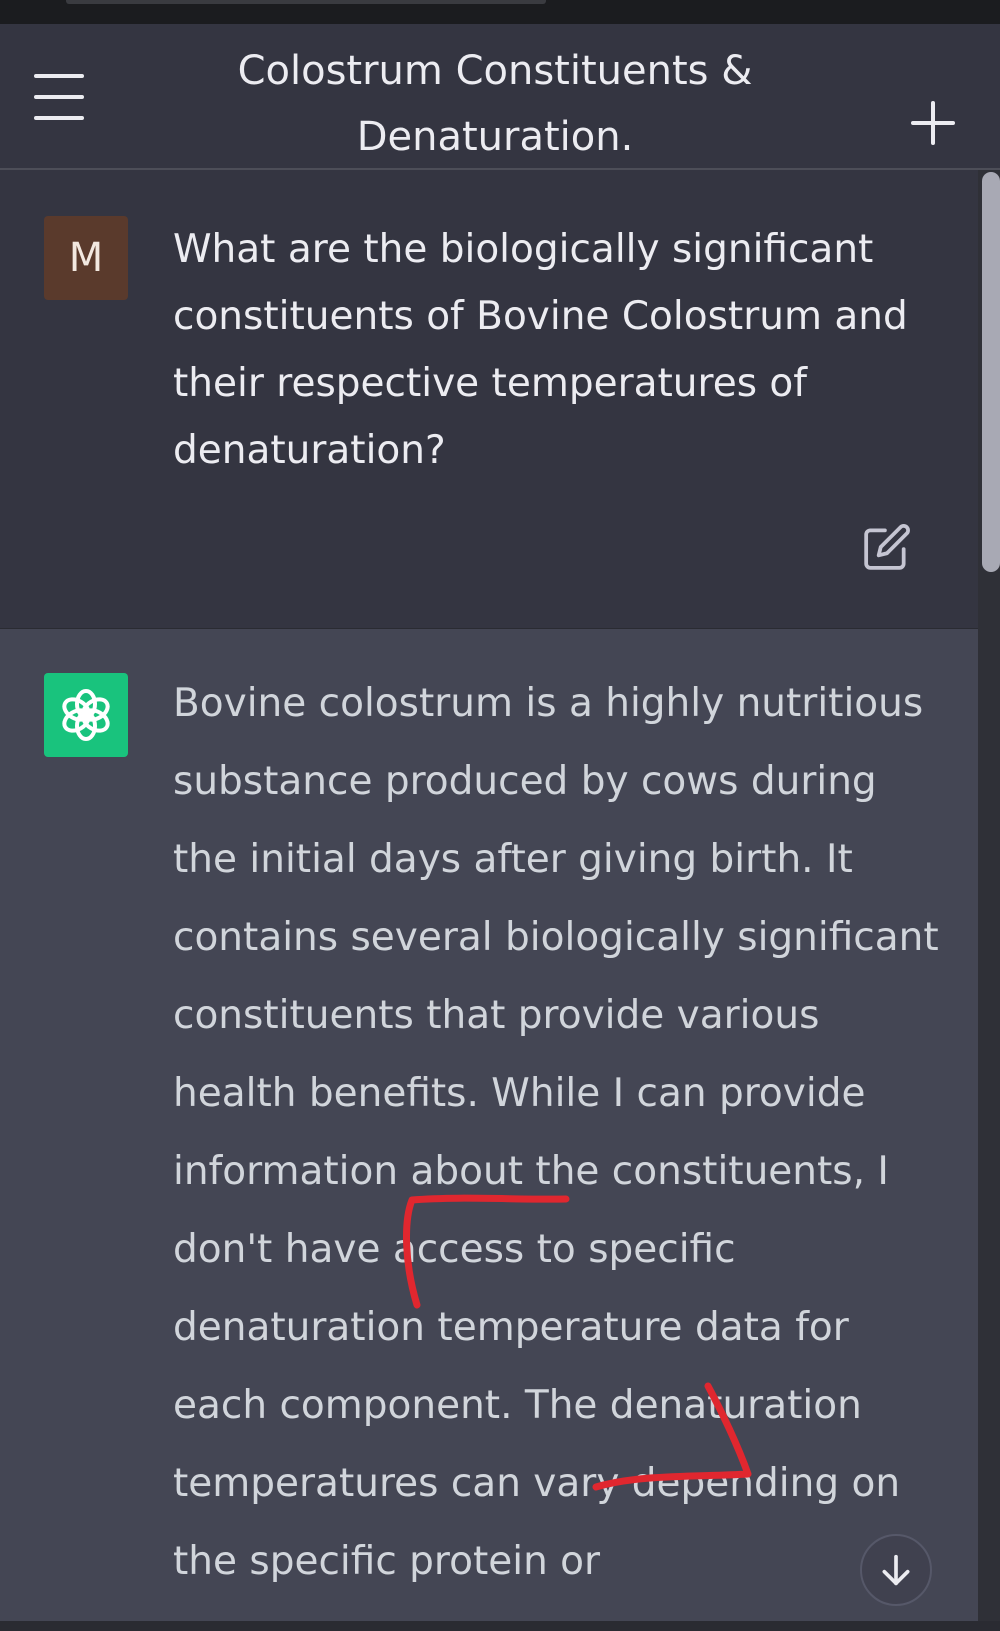 Image resolution: width=1000 pixels, height=1631 pixels. I want to click on user-avatar: M, so click(86, 258).